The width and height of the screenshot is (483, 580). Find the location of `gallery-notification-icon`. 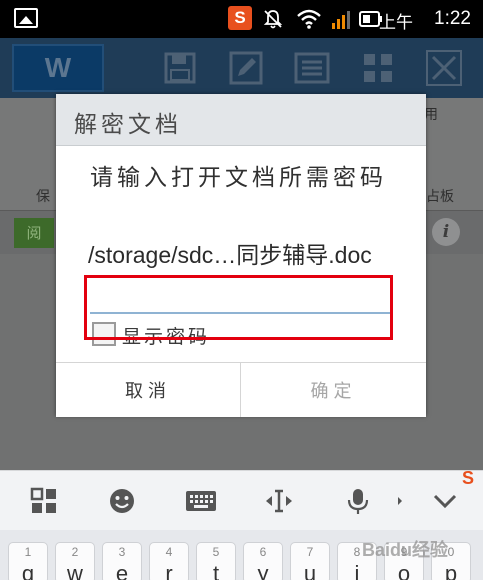

gallery-notification-icon is located at coordinates (26, 18).